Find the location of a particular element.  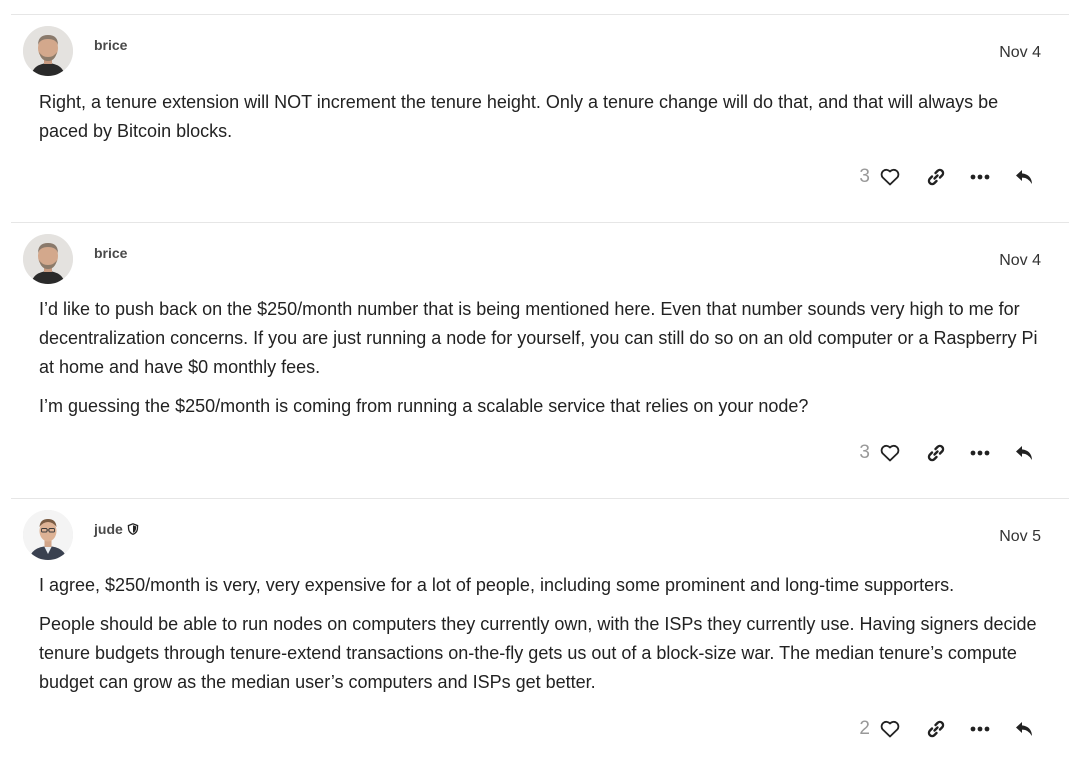

username: jude is located at coordinates (116, 529).